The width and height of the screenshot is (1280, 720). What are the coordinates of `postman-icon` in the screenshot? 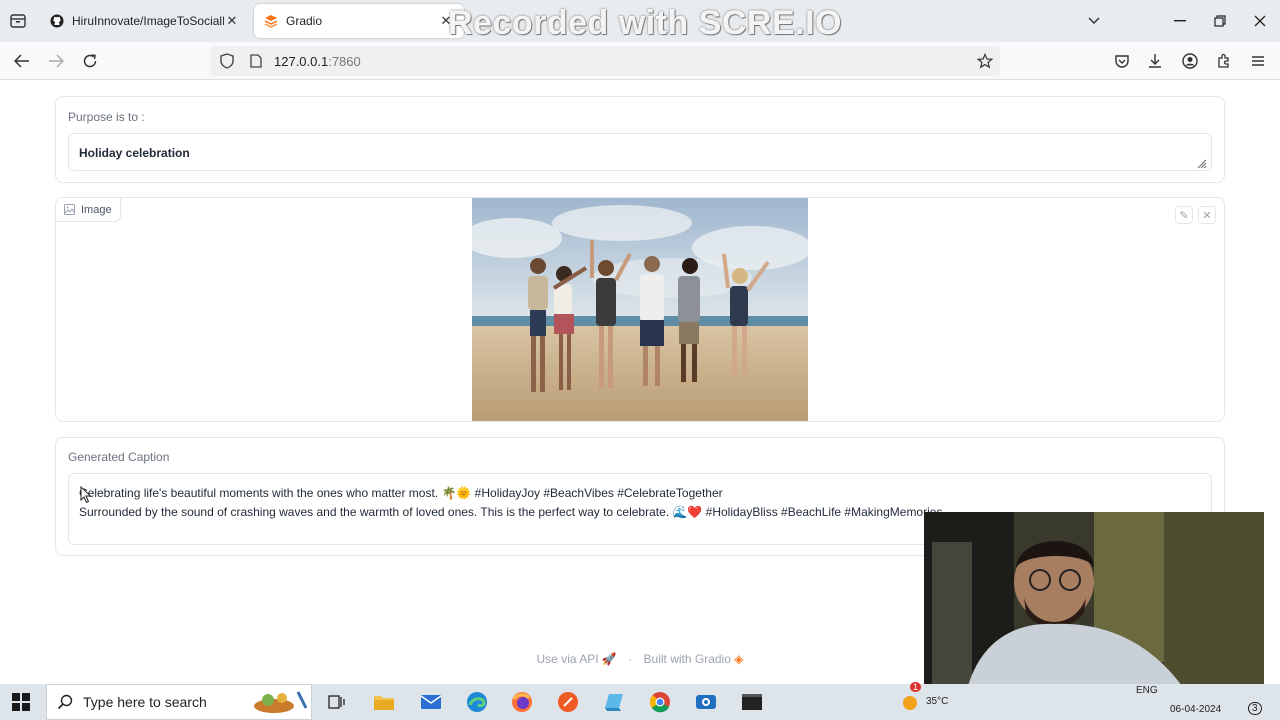 It's located at (568, 702).